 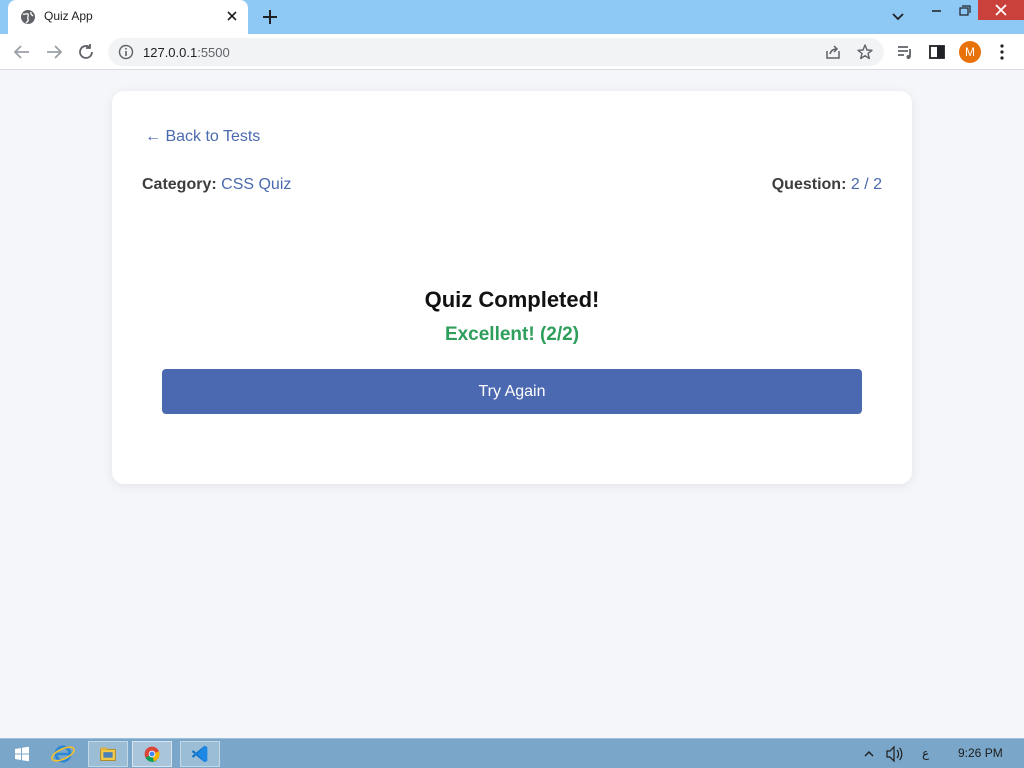 What do you see at coordinates (496, 52) in the screenshot?
I see `address-bar: 127.0.0.1:5500` at bounding box center [496, 52].